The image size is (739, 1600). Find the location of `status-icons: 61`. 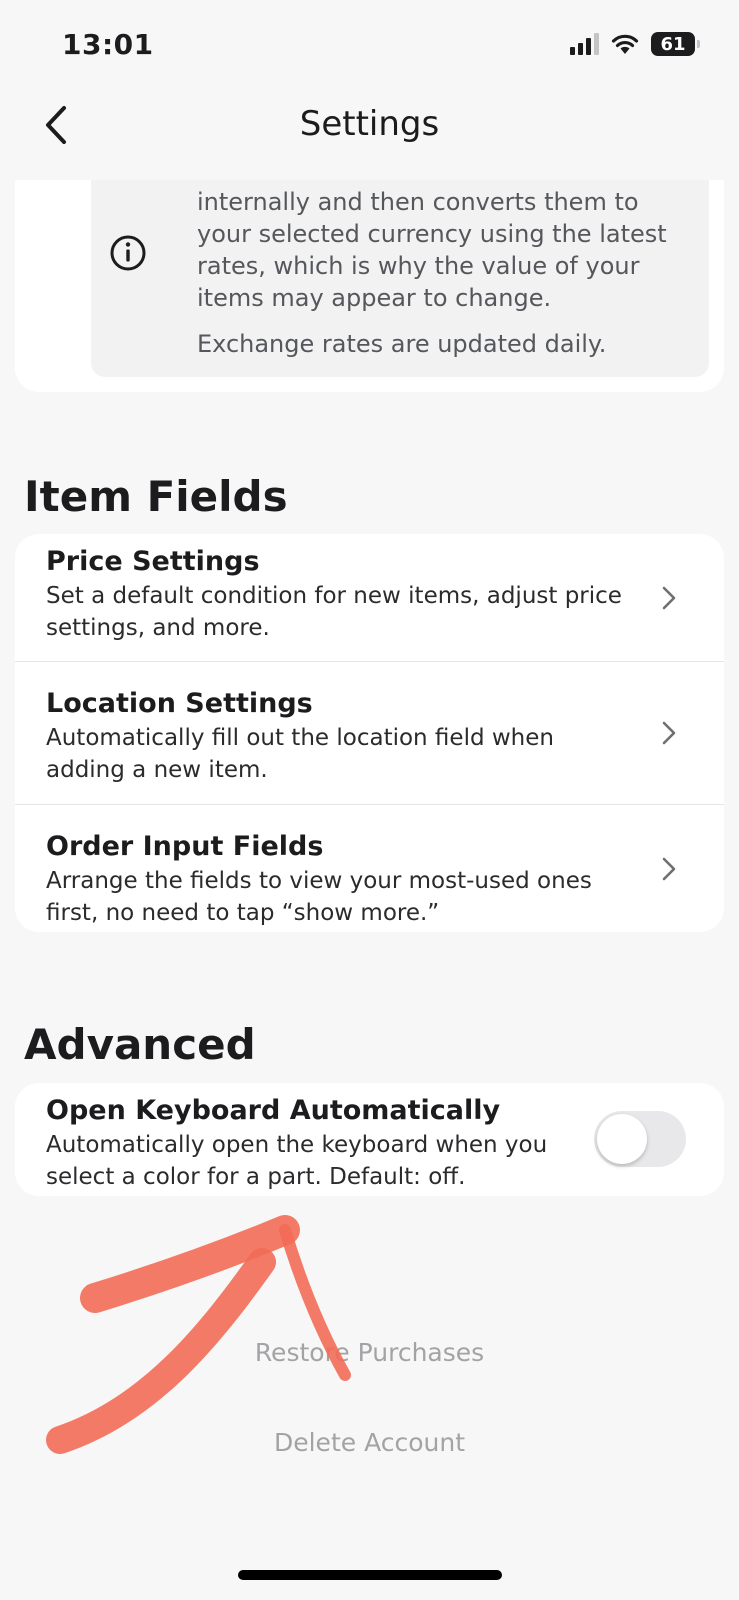

status-icons: 61 is located at coordinates (635, 44).